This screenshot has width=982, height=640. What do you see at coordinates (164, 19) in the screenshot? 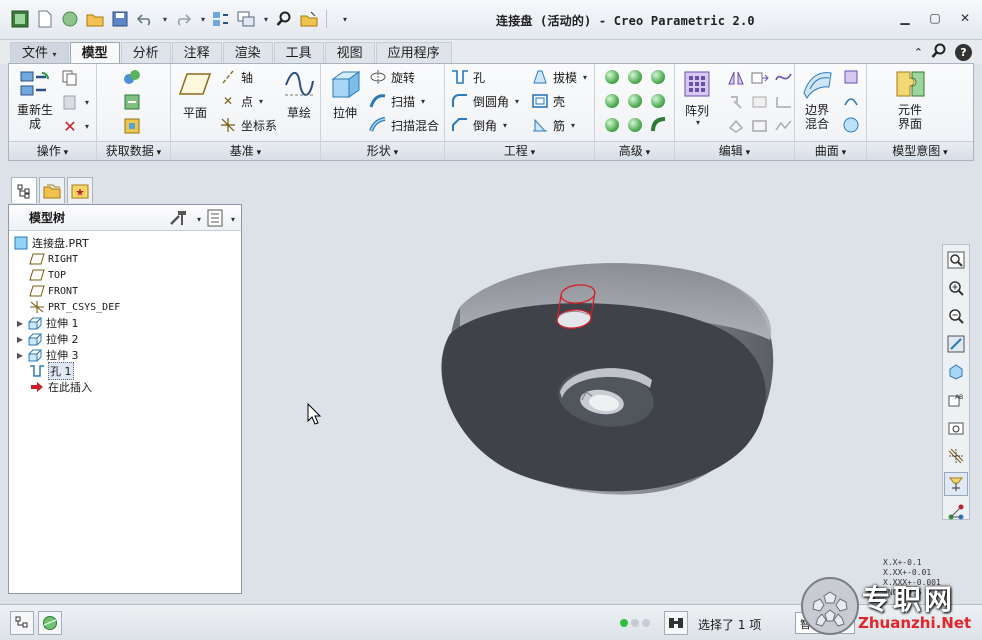
I see `undo-dropdown-icon: ▾` at bounding box center [164, 19].